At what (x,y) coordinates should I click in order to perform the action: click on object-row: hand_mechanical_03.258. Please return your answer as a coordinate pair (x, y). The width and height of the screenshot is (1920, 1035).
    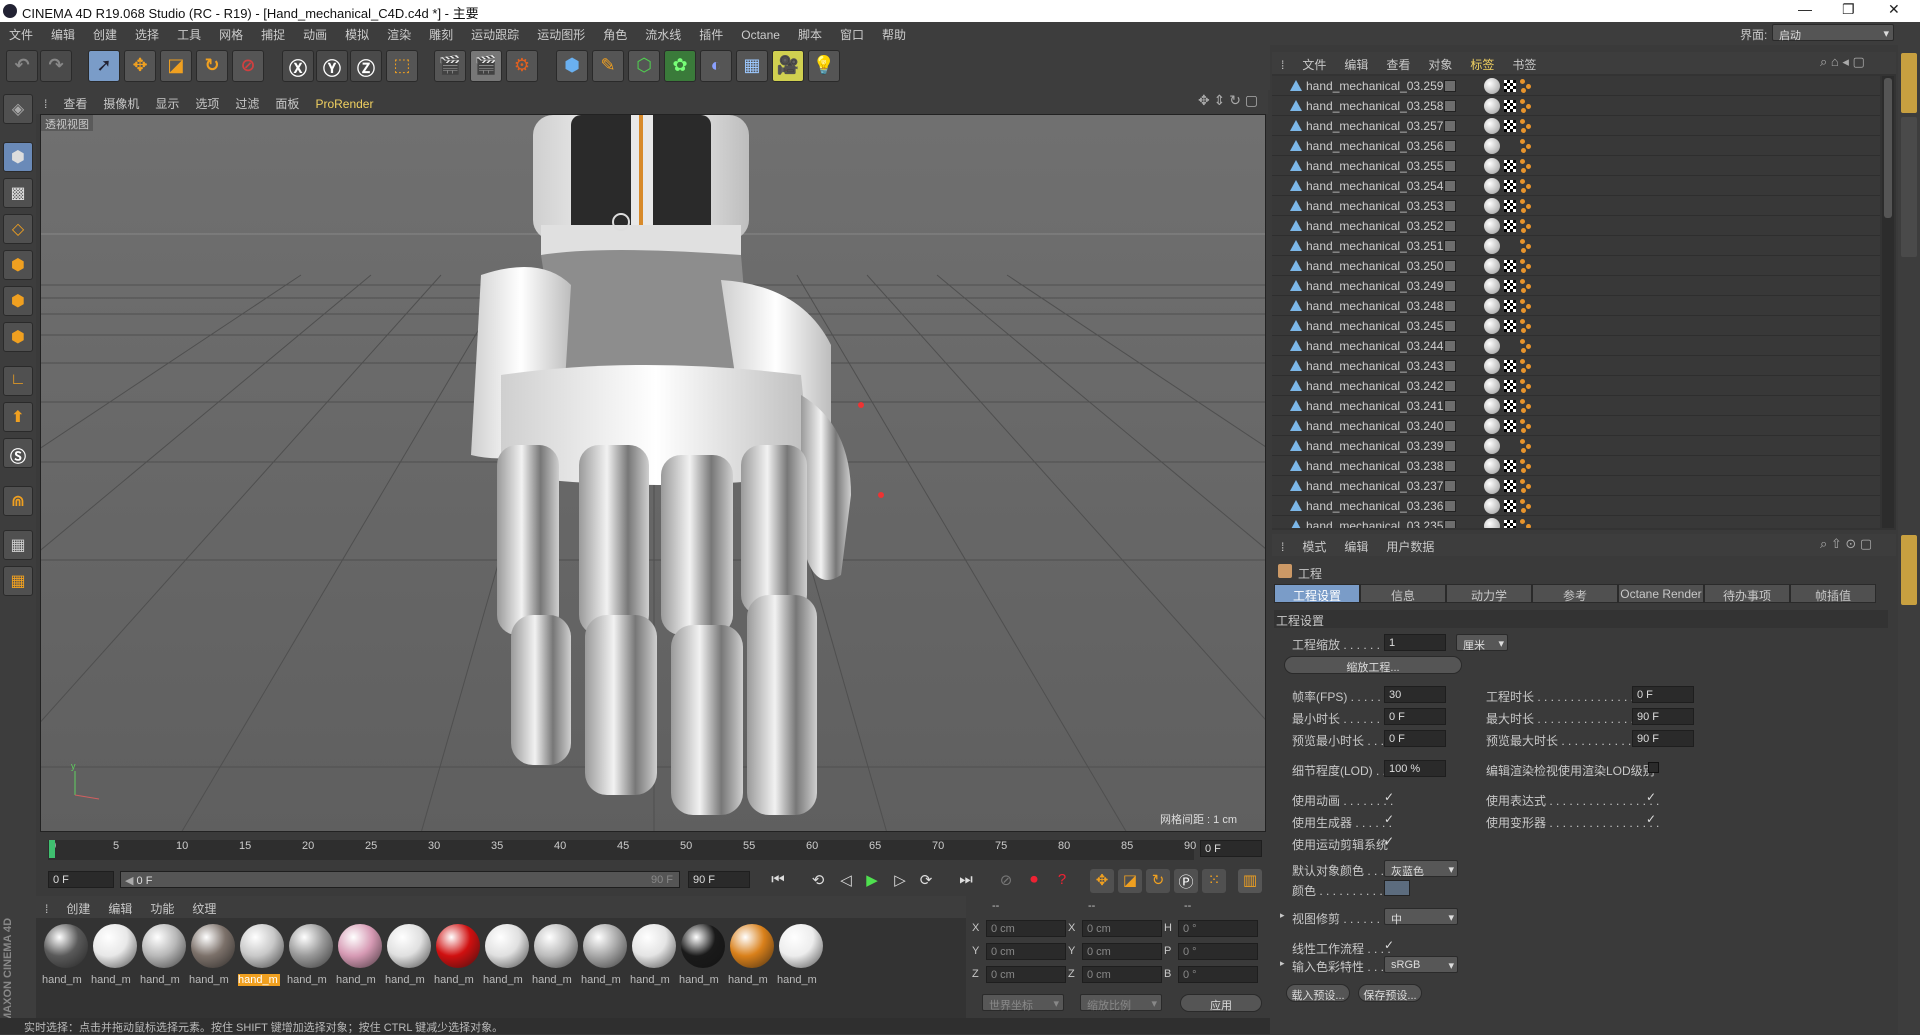
    Looking at the image, I should click on (1576, 106).